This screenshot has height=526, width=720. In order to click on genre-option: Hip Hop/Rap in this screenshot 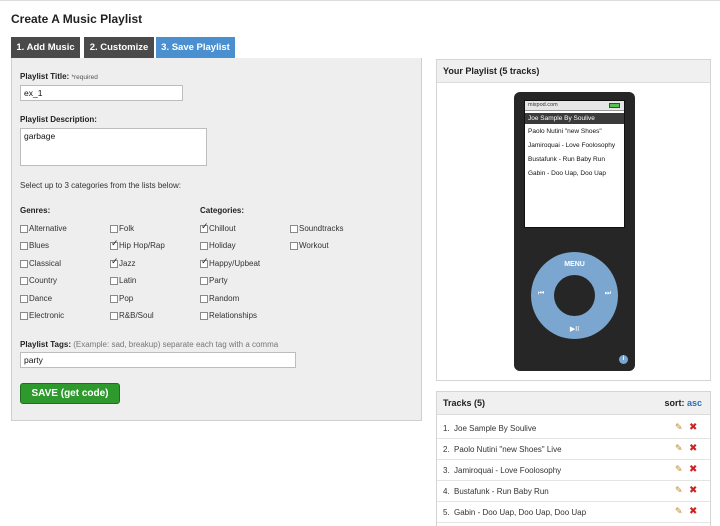, I will do `click(137, 244)`.